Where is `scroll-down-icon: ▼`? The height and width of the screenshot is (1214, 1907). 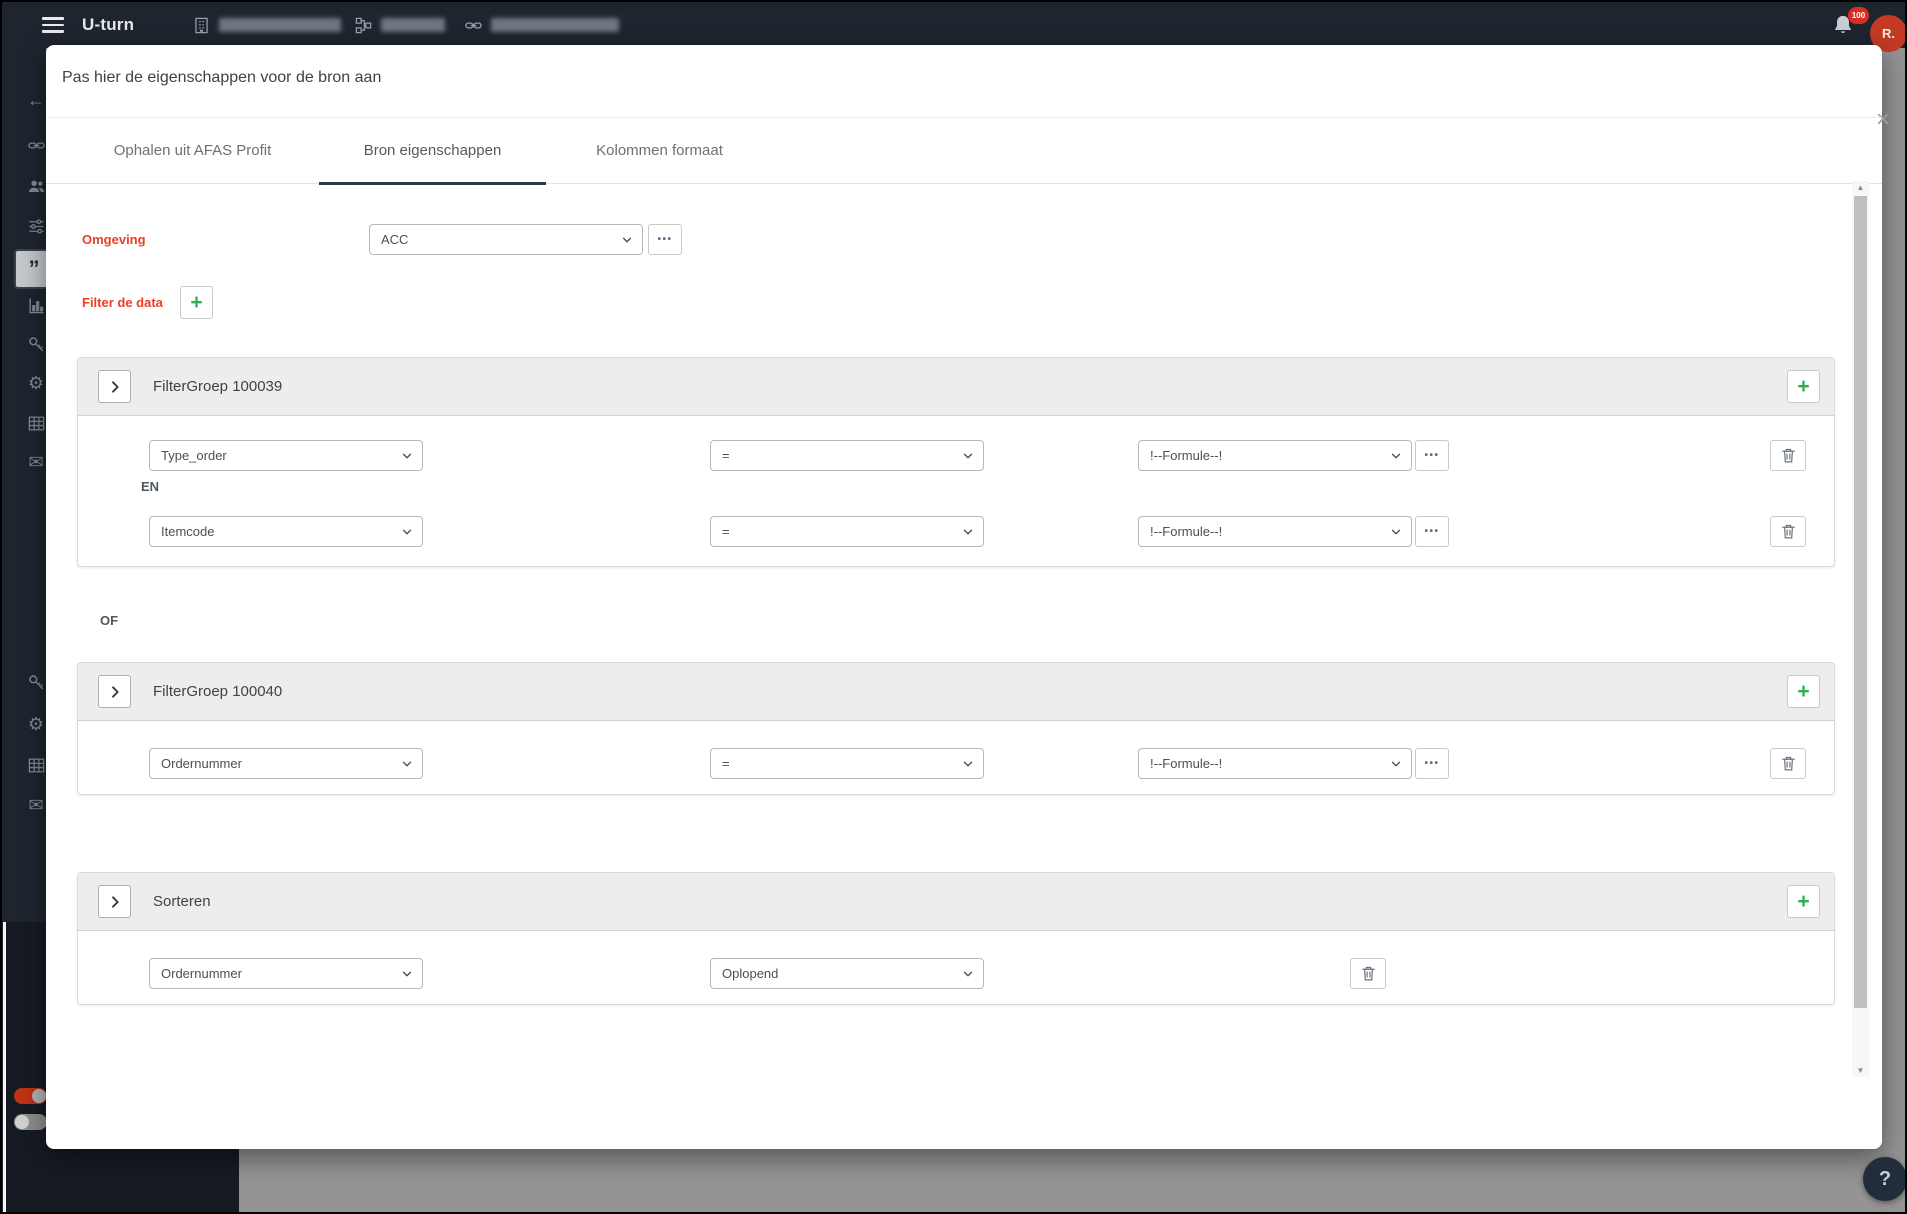 scroll-down-icon: ▼ is located at coordinates (1860, 1070).